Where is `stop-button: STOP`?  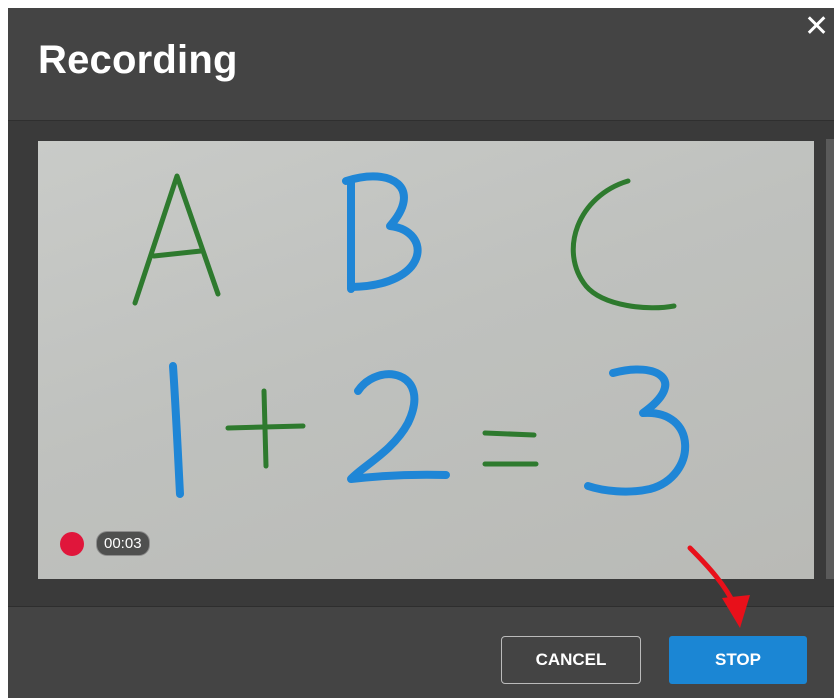 stop-button: STOP is located at coordinates (738, 660).